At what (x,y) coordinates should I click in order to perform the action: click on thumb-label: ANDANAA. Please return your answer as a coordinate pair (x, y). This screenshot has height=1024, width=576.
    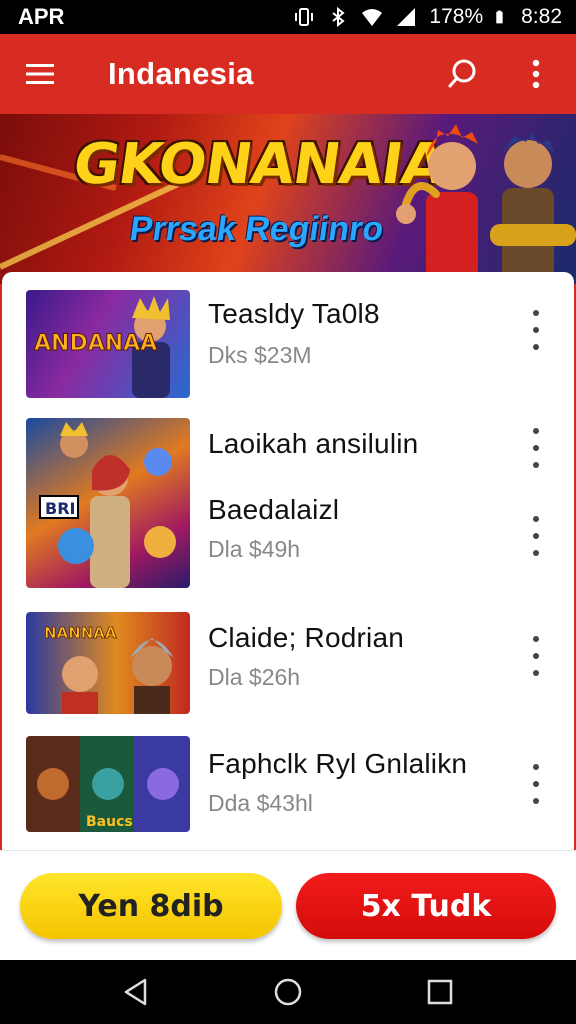
    Looking at the image, I should click on (95, 343).